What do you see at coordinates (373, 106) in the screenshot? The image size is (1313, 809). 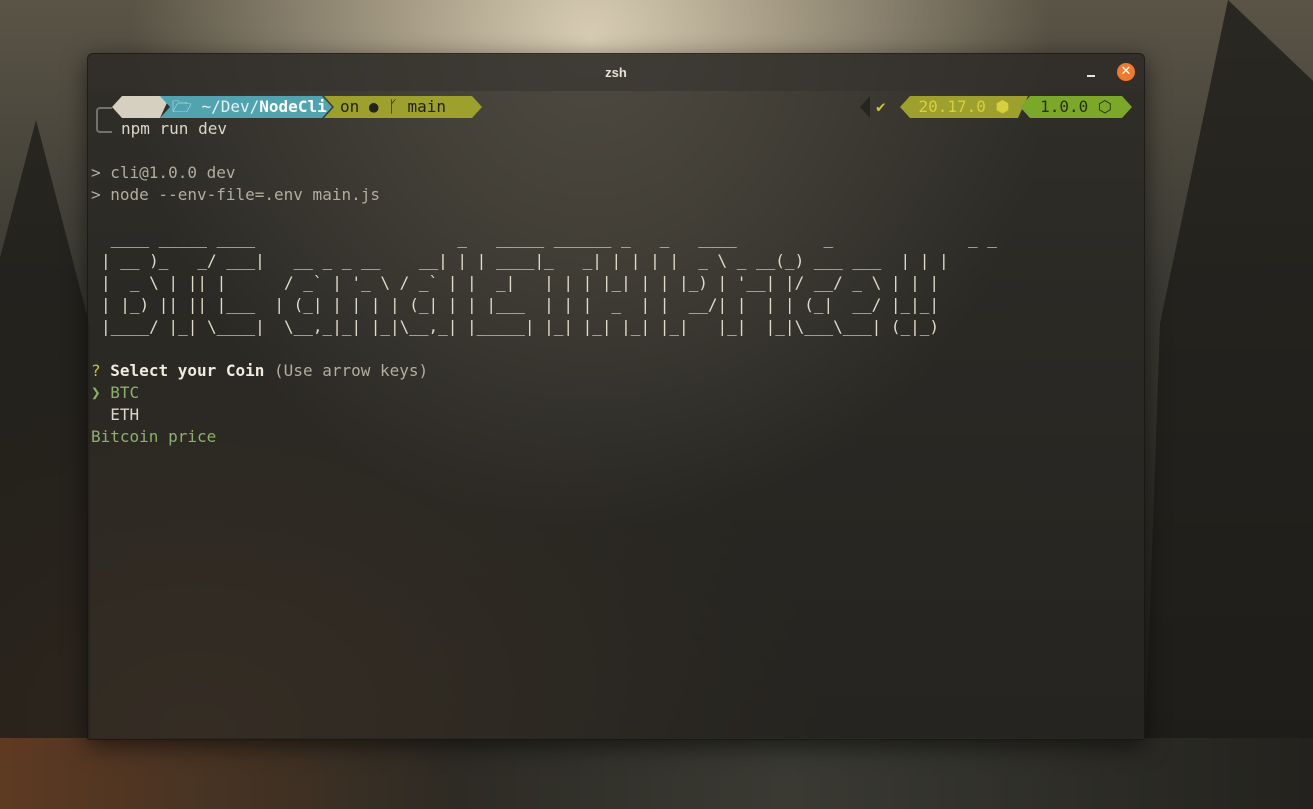 I see `github-icon: ●` at bounding box center [373, 106].